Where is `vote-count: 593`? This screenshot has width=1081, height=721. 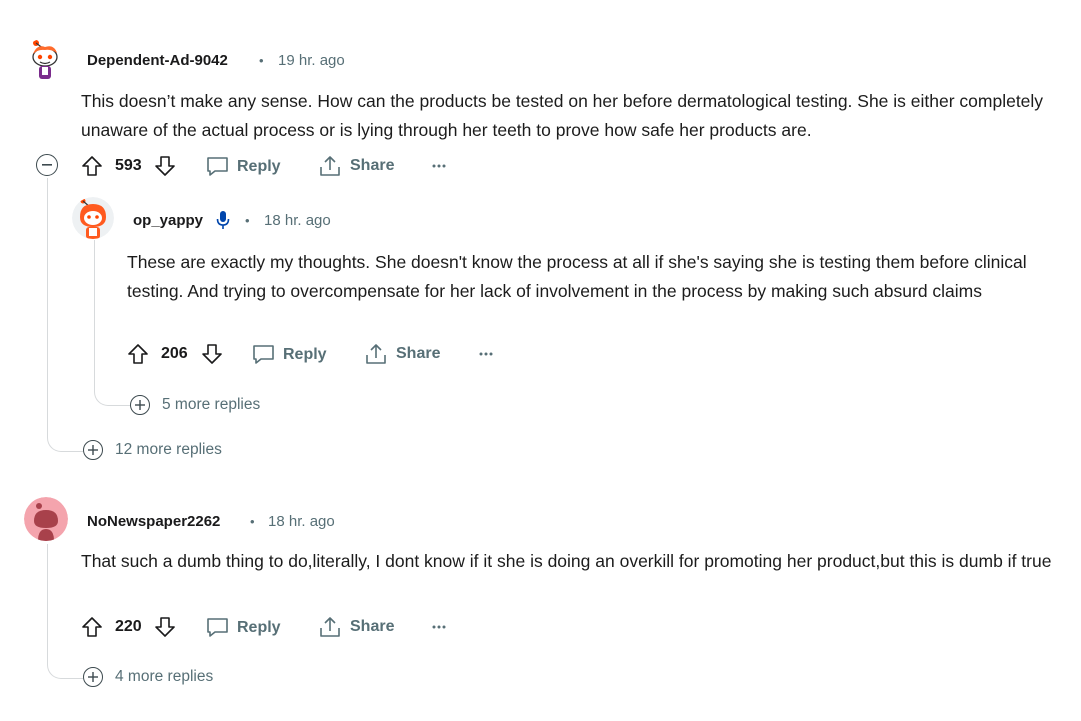 vote-count: 593 is located at coordinates (128, 165).